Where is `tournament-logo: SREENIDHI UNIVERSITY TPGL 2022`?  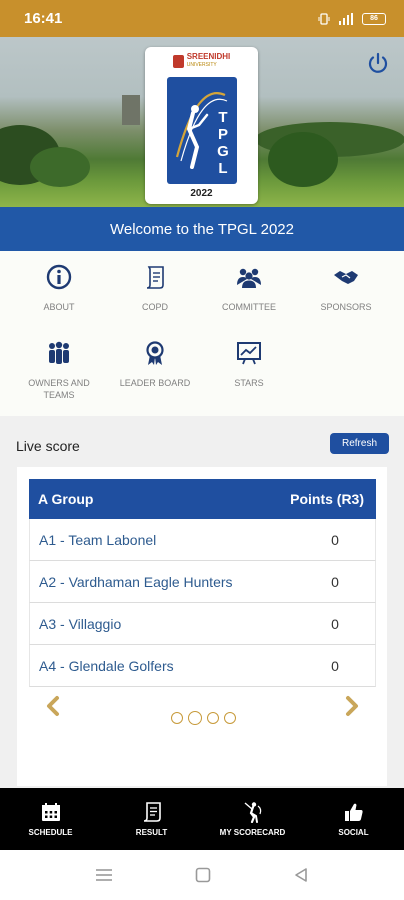 tournament-logo: SREENIDHI UNIVERSITY TPGL 2022 is located at coordinates (201, 125).